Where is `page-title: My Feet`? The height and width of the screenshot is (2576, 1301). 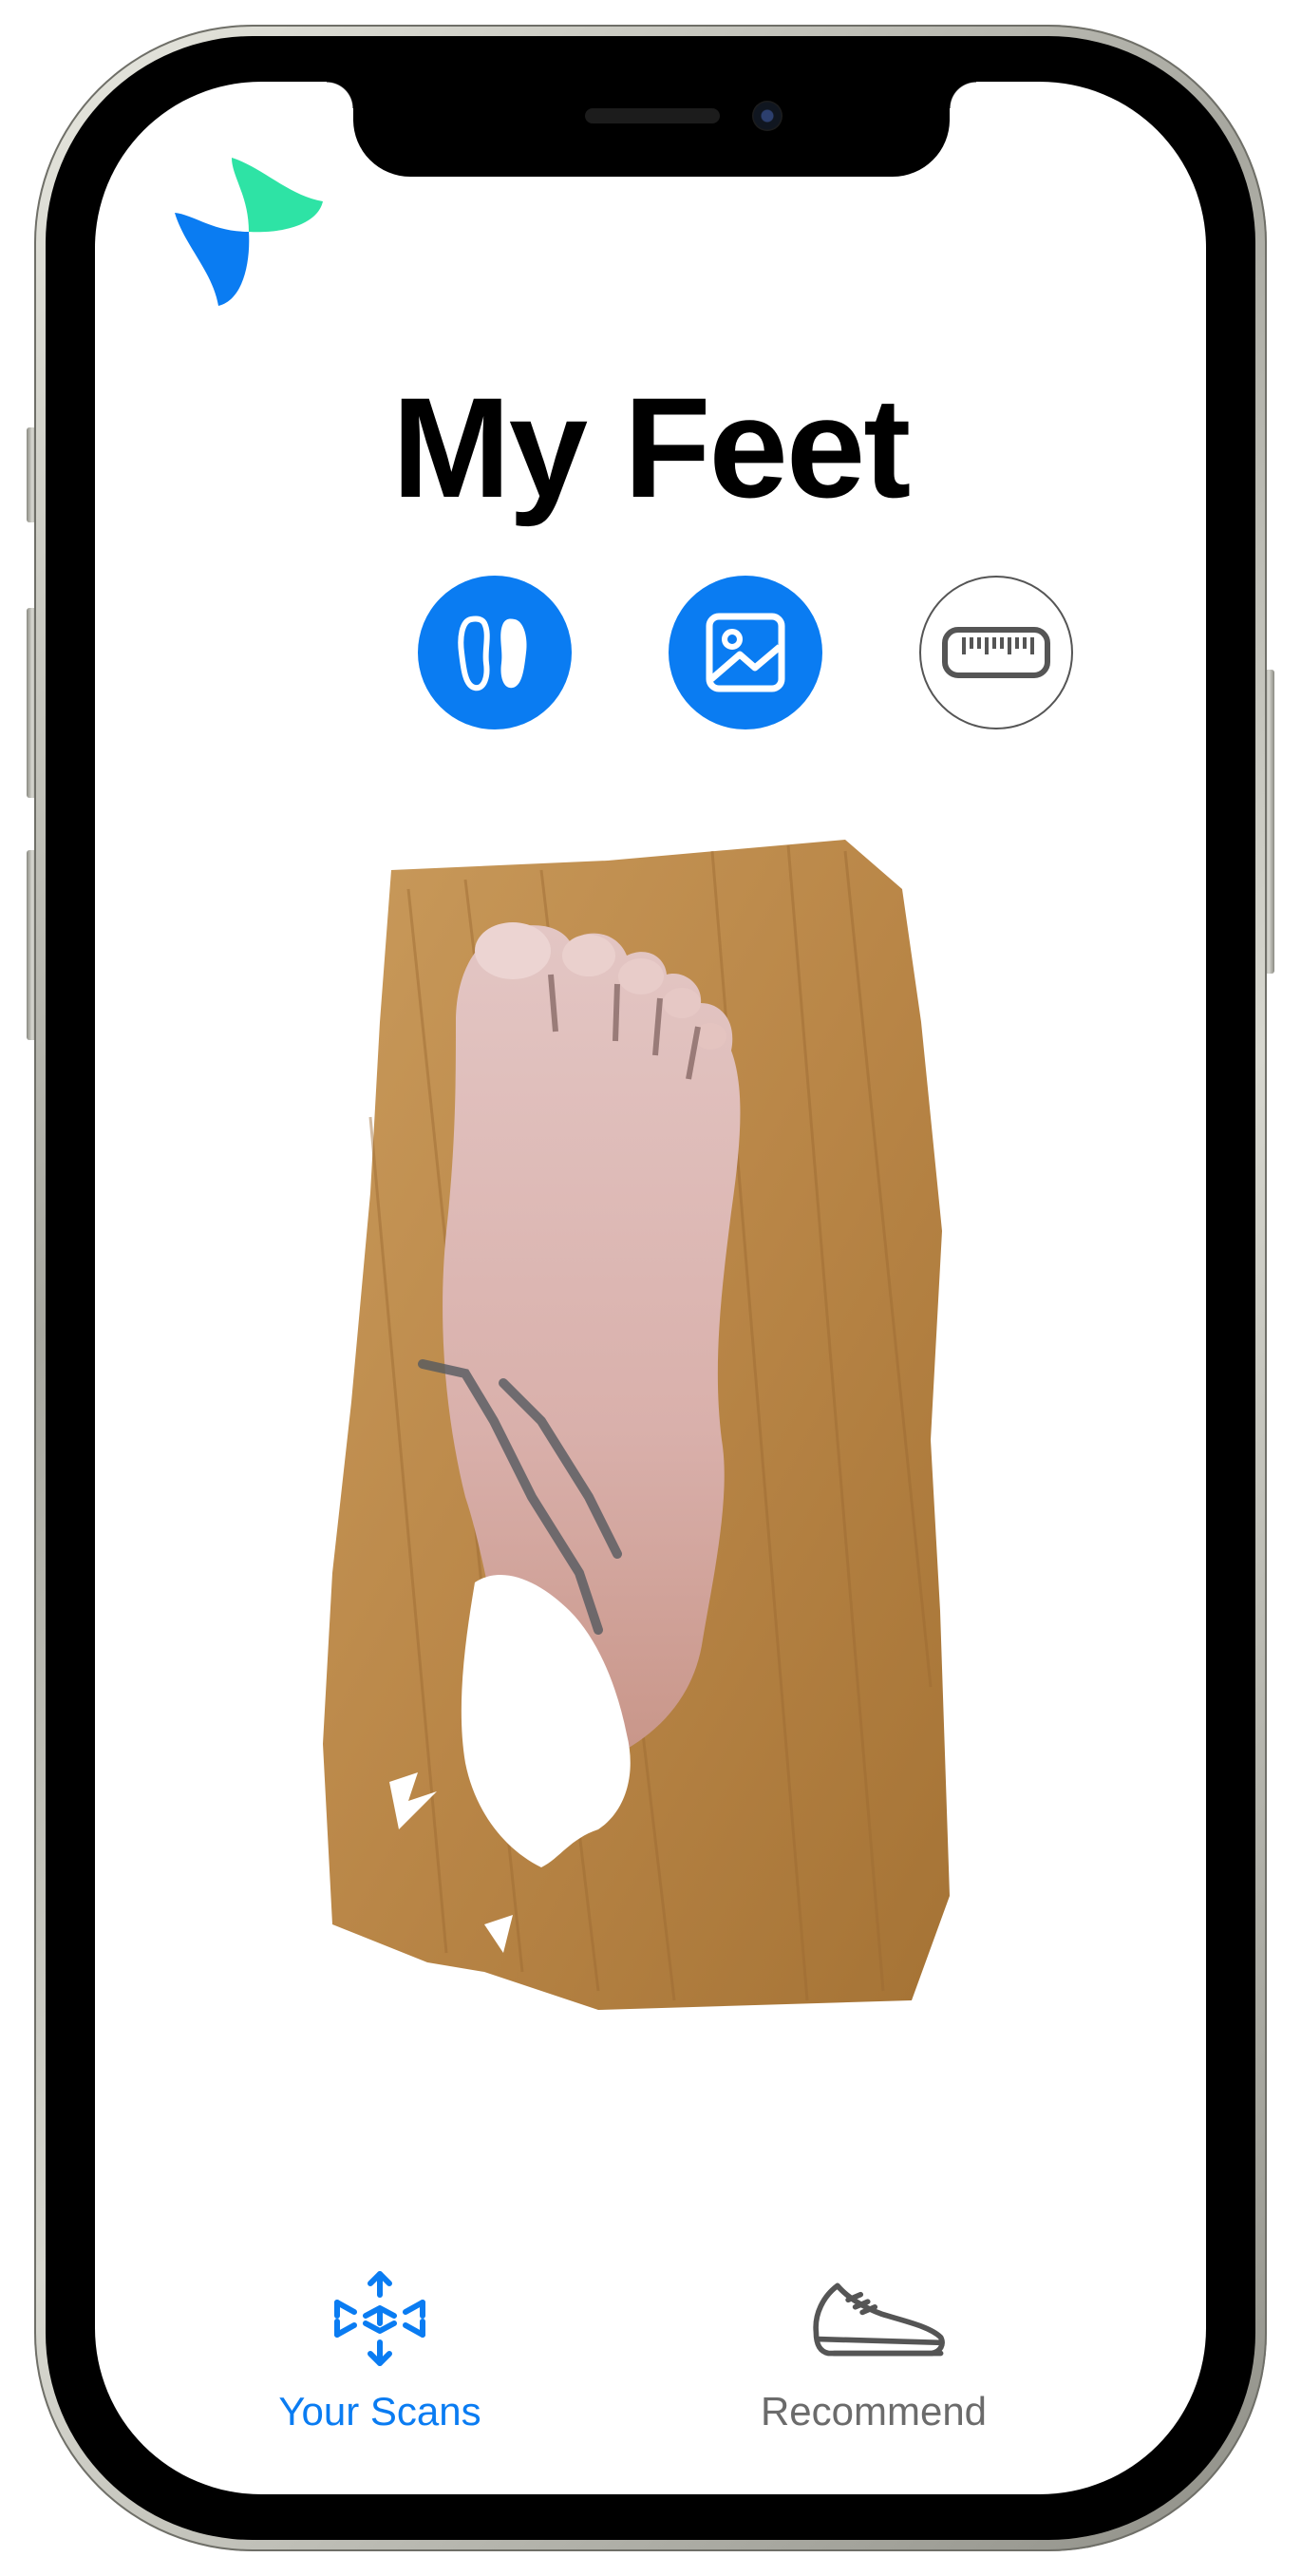
page-title: My Feet is located at coordinates (651, 447).